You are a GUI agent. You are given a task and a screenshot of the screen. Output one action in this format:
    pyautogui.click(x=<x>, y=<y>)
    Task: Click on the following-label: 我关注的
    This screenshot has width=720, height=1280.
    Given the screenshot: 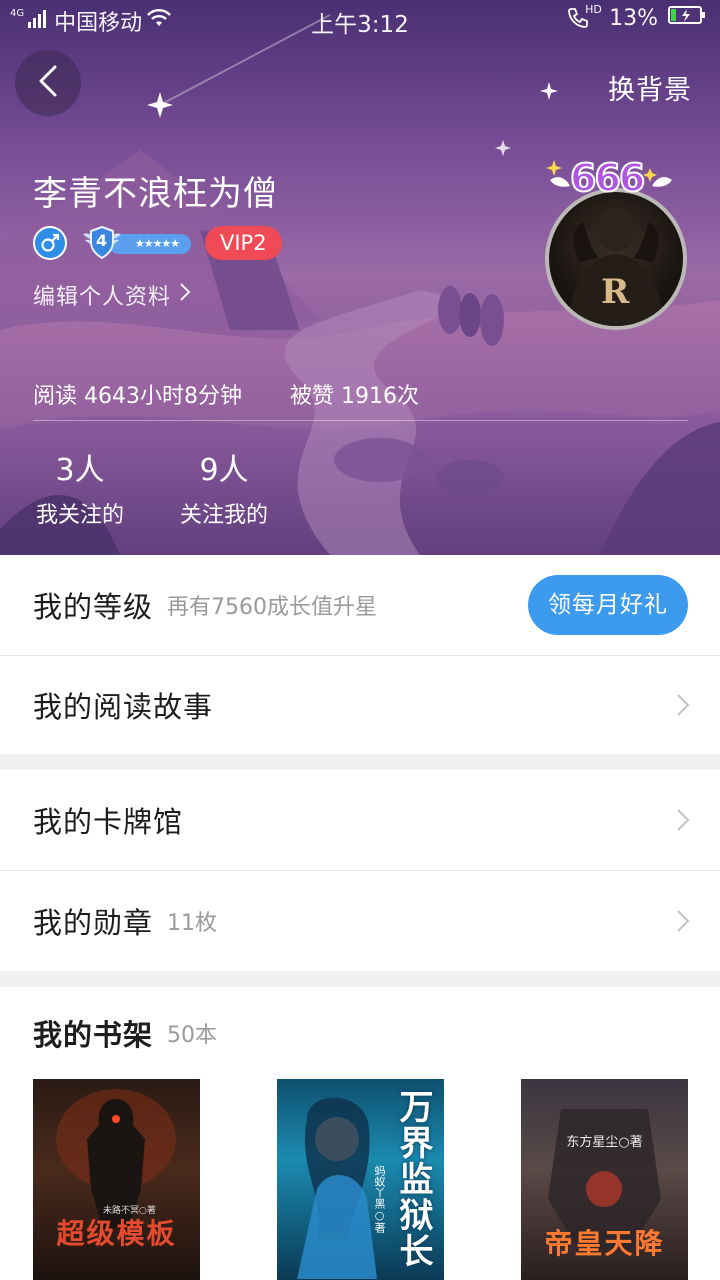 What is the action you would take?
    pyautogui.click(x=79, y=515)
    